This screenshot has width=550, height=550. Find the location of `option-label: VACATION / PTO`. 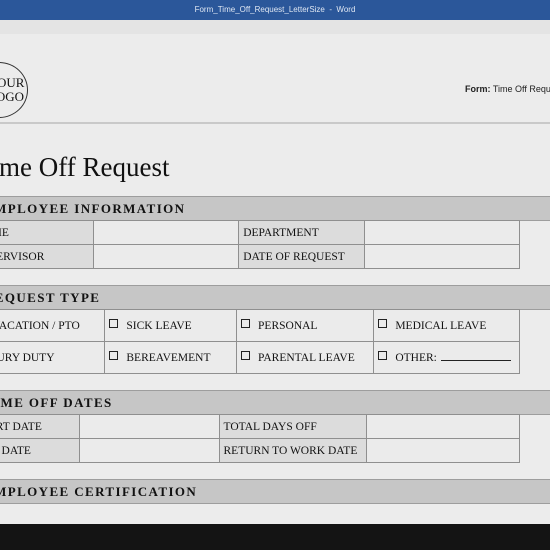

option-label: VACATION / PTO is located at coordinates (40, 326).